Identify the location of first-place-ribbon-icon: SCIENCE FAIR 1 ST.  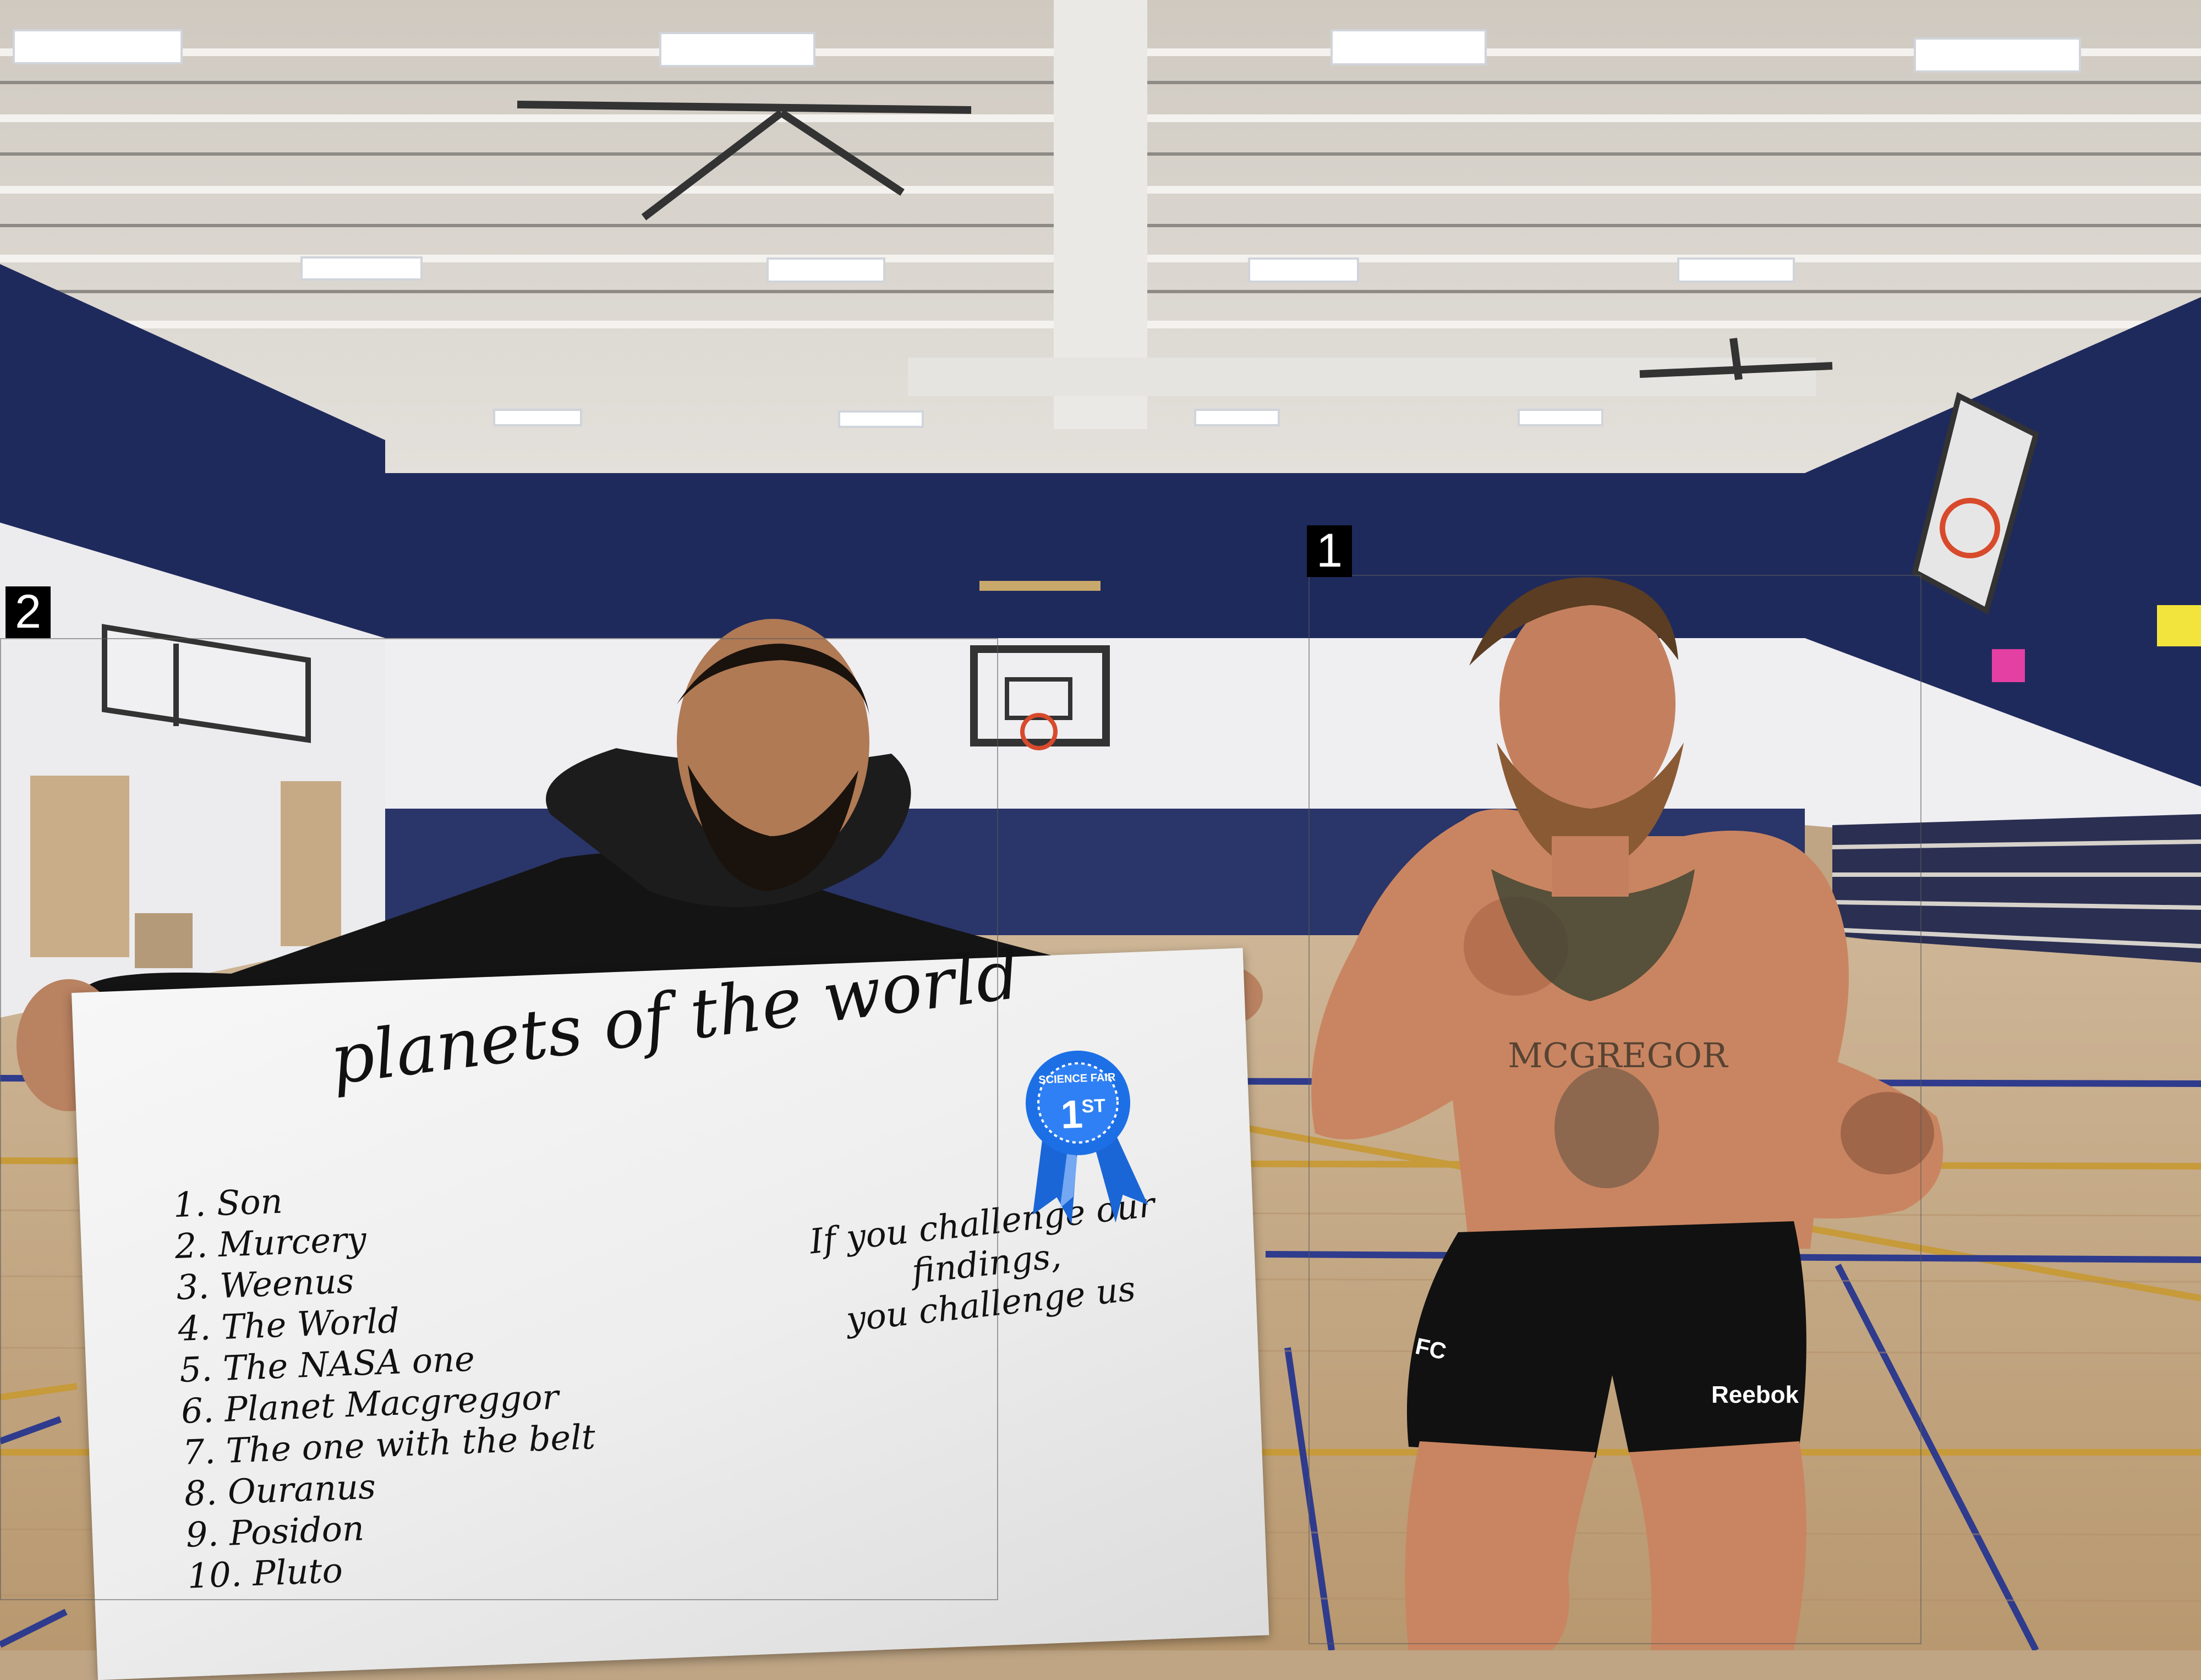
(1087, 1137).